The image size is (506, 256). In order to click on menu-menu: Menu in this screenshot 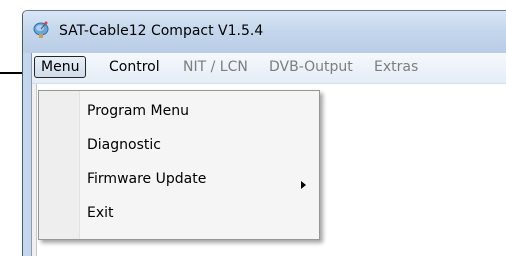, I will do `click(60, 67)`.